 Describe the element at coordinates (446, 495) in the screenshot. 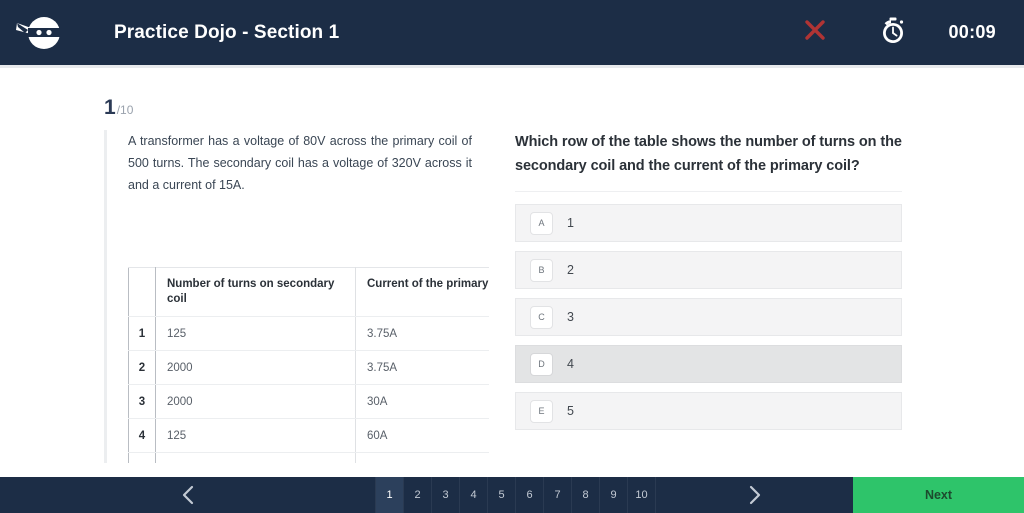

I see `page-button-3: 3` at that location.